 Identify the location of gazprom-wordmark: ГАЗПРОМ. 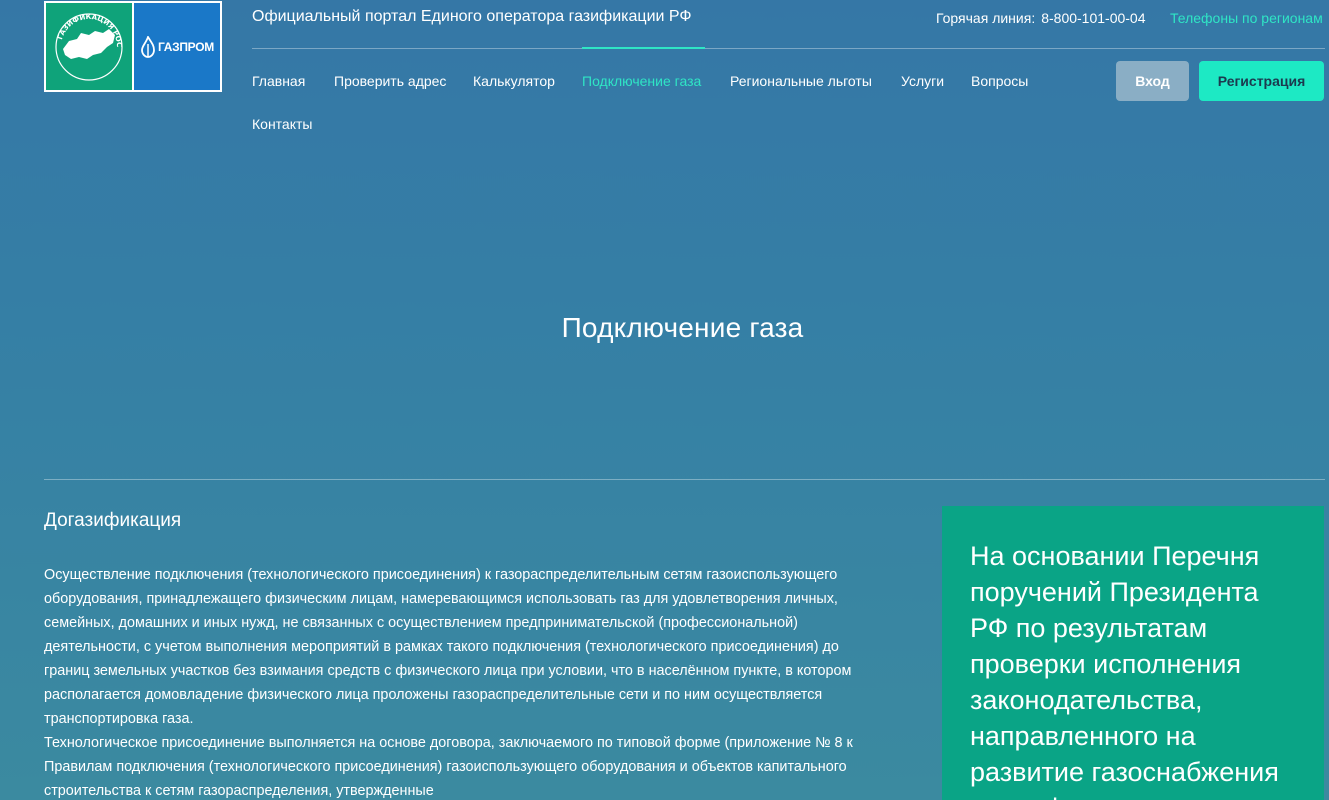
(186, 46).